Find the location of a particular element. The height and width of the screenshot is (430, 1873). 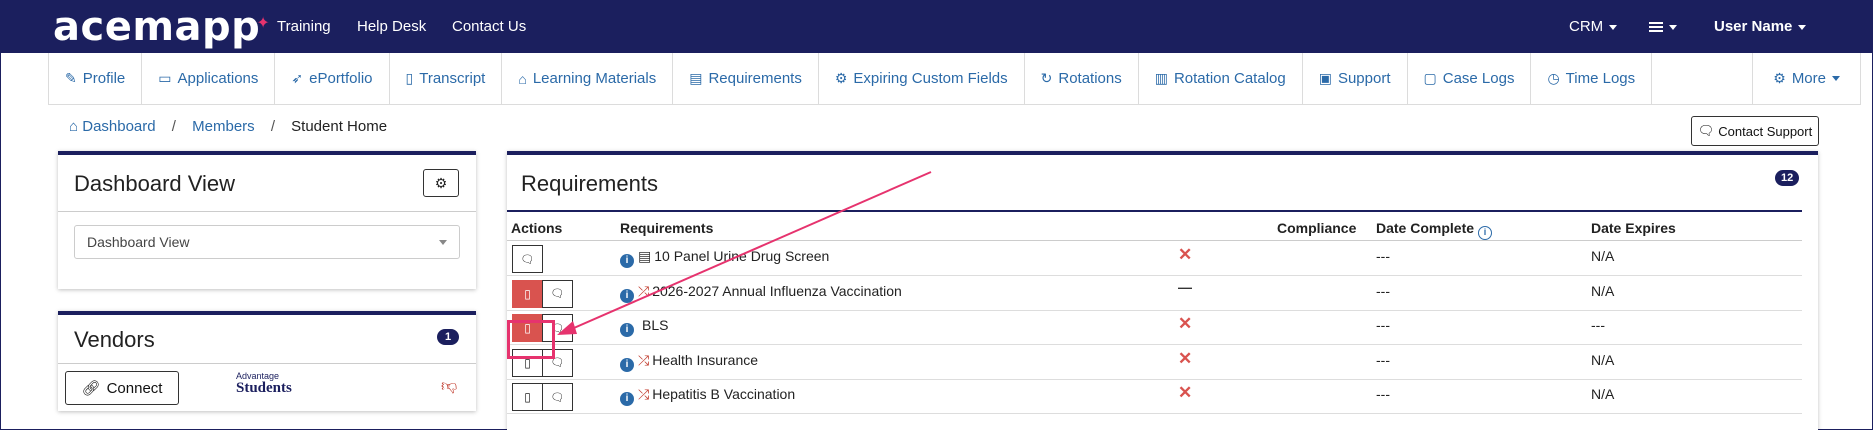

thumbs-down-icon: 👎︎ is located at coordinates (449, 386).